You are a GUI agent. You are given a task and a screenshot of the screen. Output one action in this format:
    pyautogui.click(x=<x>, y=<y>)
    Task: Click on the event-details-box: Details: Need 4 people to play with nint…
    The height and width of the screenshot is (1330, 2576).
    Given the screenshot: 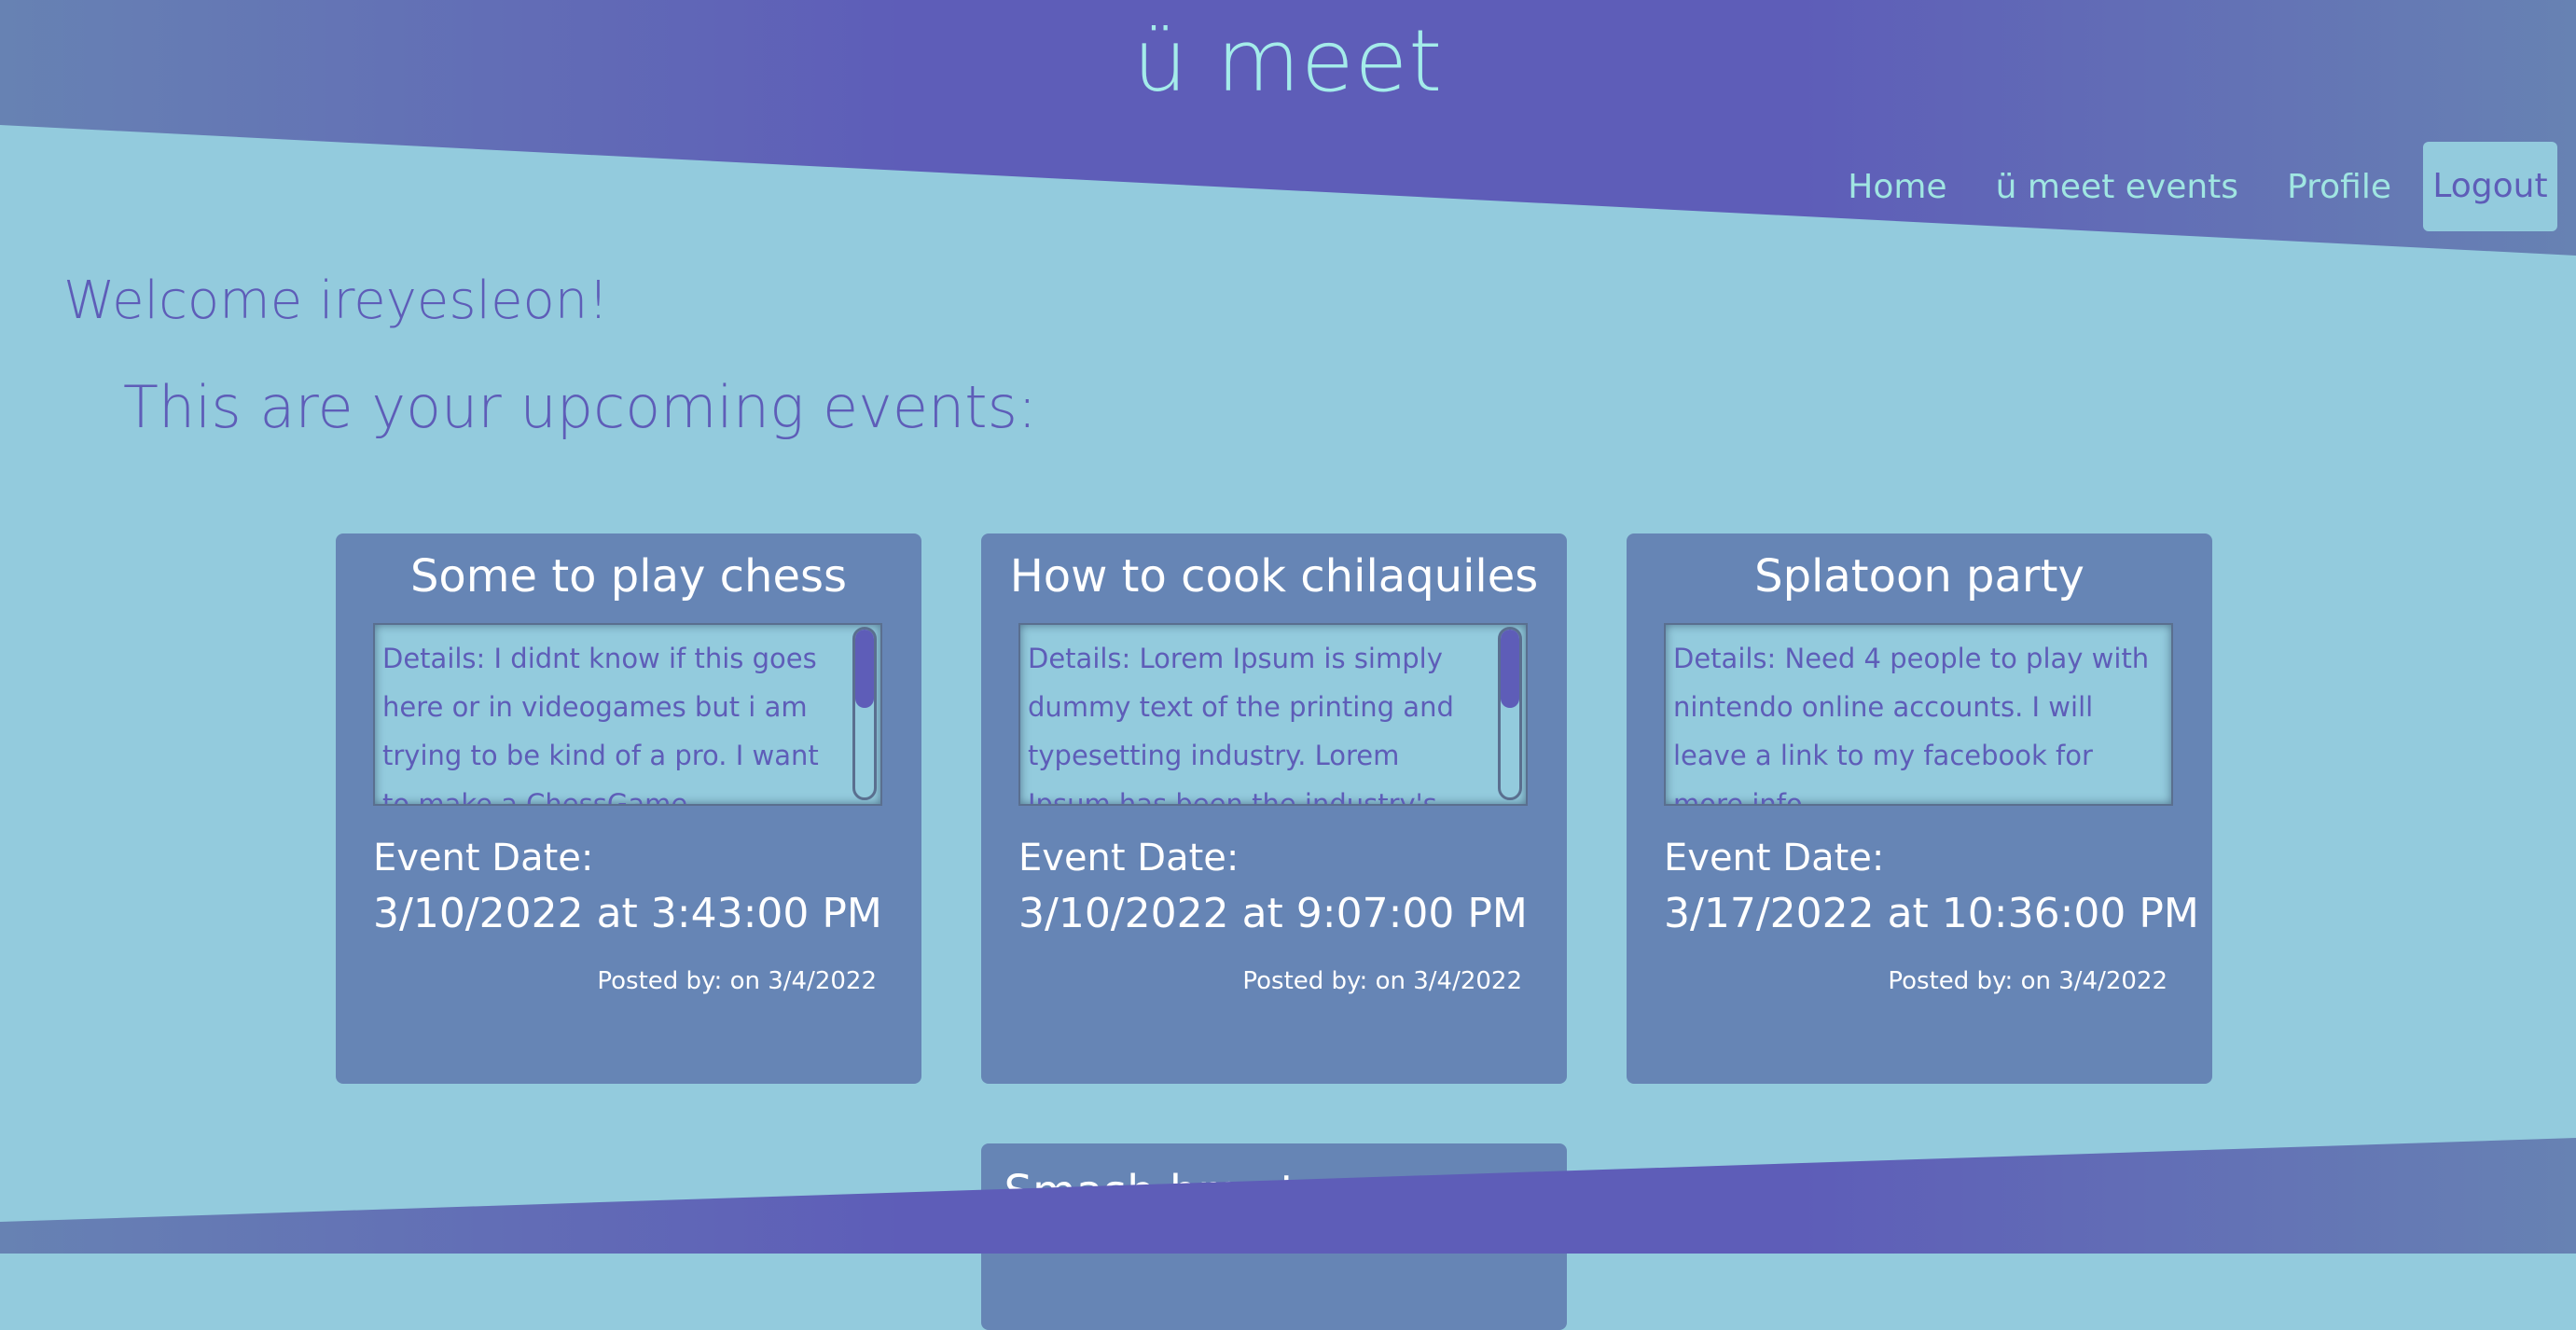 What is the action you would take?
    pyautogui.click(x=1918, y=714)
    